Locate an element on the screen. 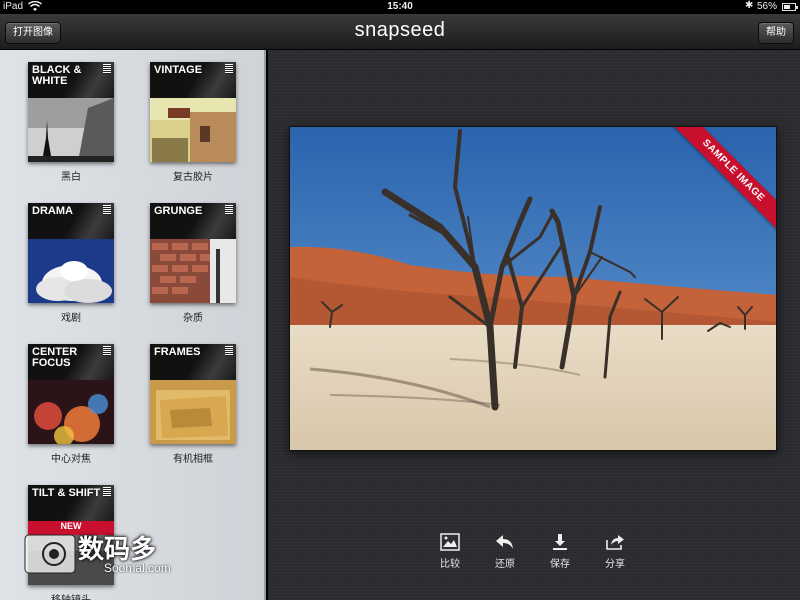 This screenshot has width=800, height=600. bluetooth-icon: ✱ is located at coordinates (749, 5).